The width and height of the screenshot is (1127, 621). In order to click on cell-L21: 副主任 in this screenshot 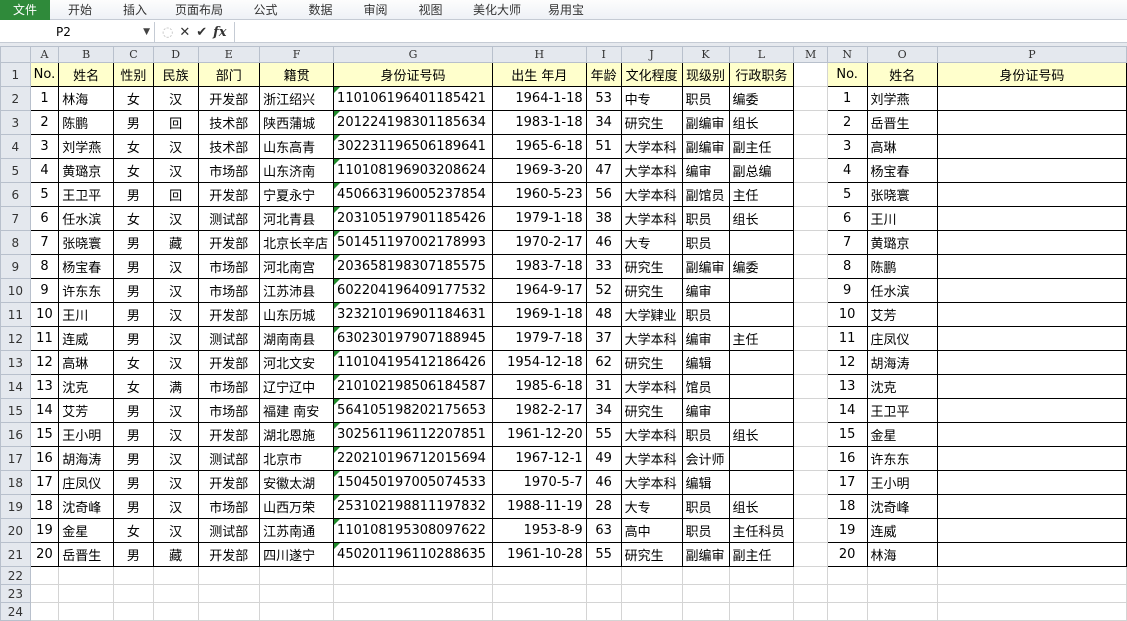, I will do `click(761, 554)`.